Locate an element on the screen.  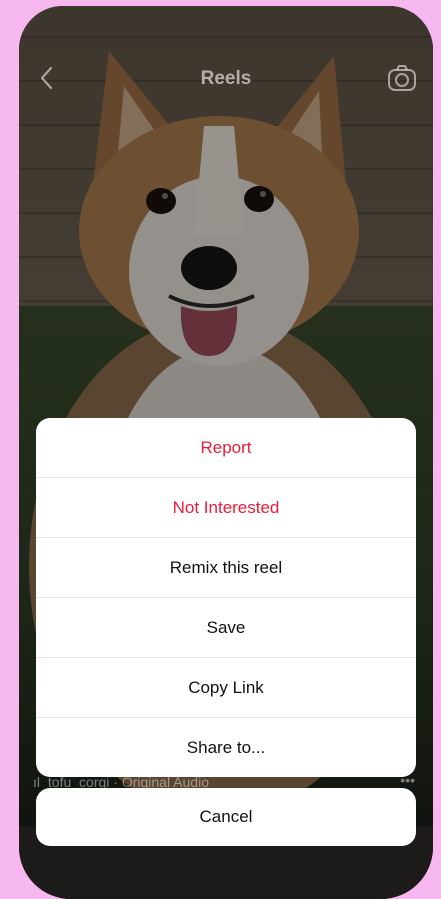
remix-button: Remix this reel is located at coordinates (226, 568).